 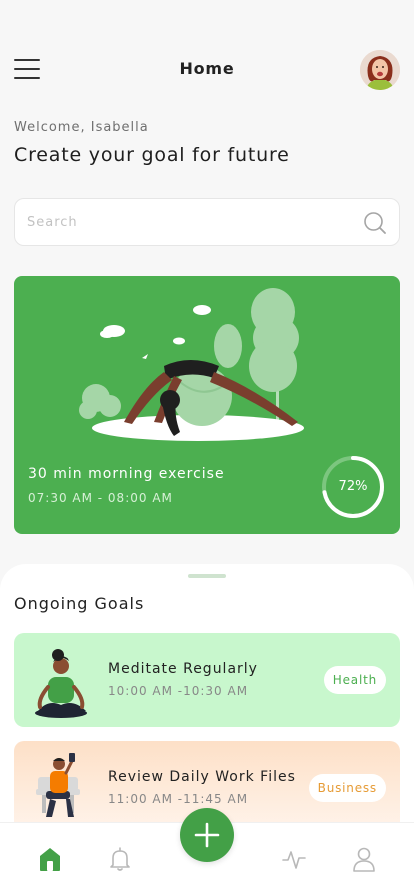 I want to click on activity-icon, so click(x=294, y=859).